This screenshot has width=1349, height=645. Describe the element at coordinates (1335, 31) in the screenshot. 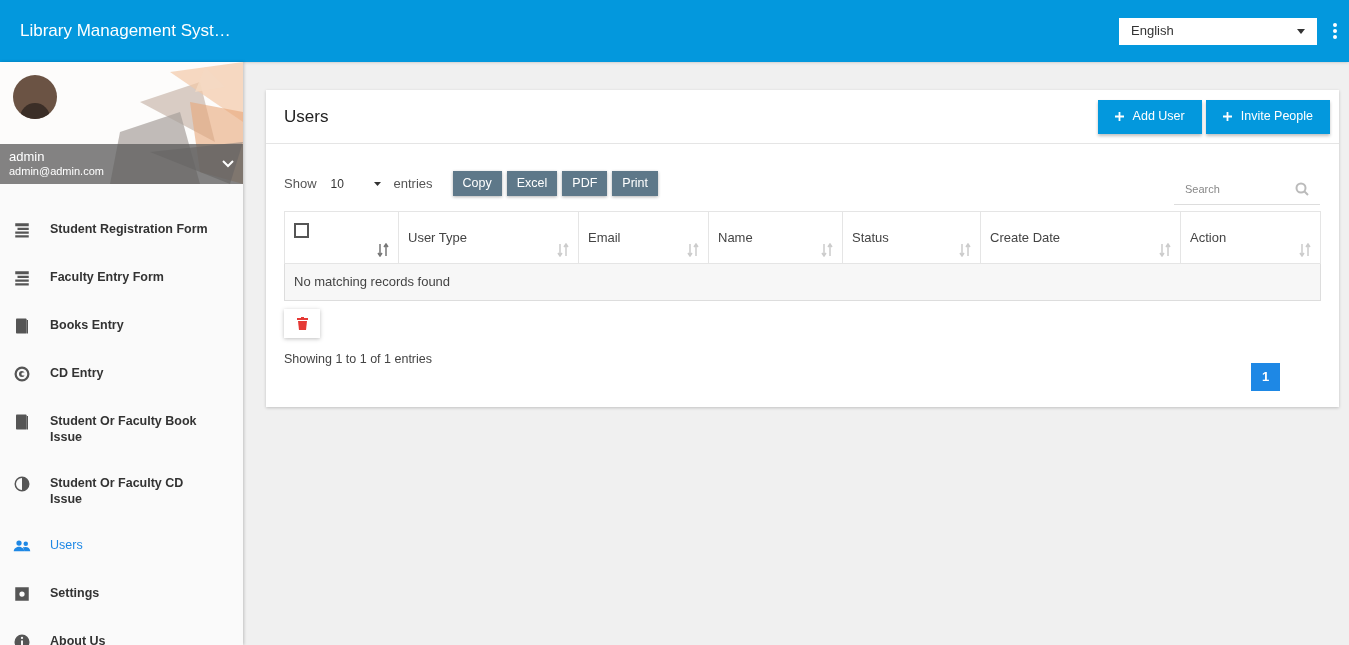

I see `more-icon` at that location.